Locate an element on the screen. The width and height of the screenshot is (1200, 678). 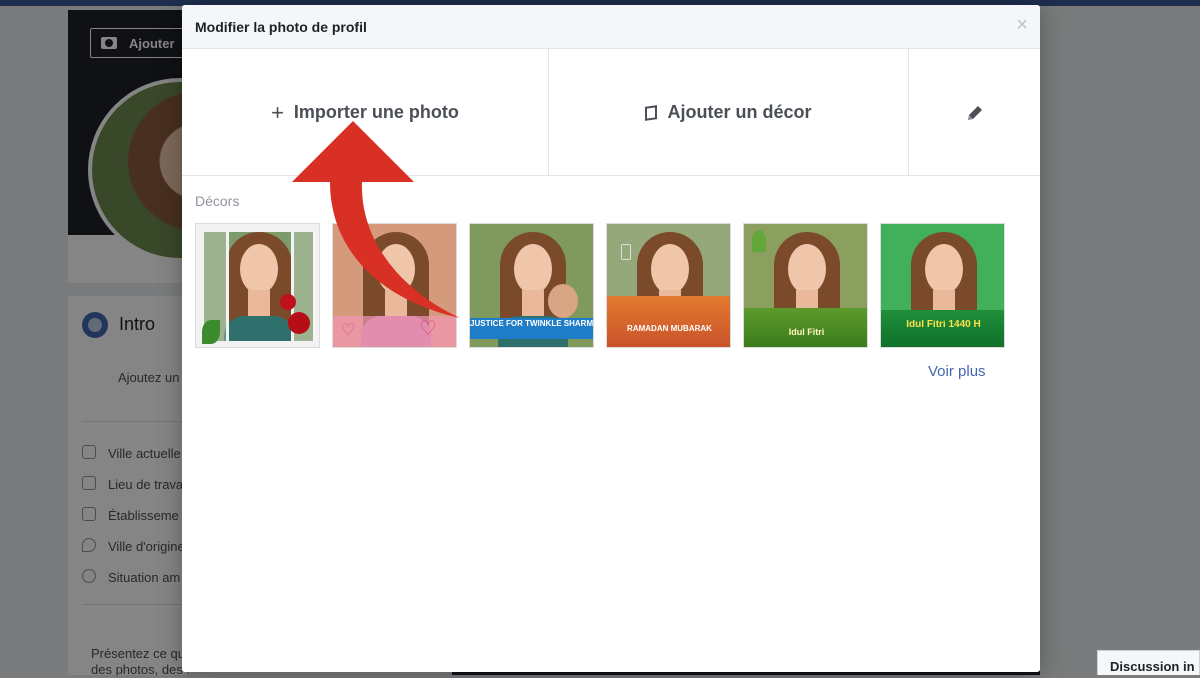
frame-thumbnail: Idul Fitri is located at coordinates (805, 285).